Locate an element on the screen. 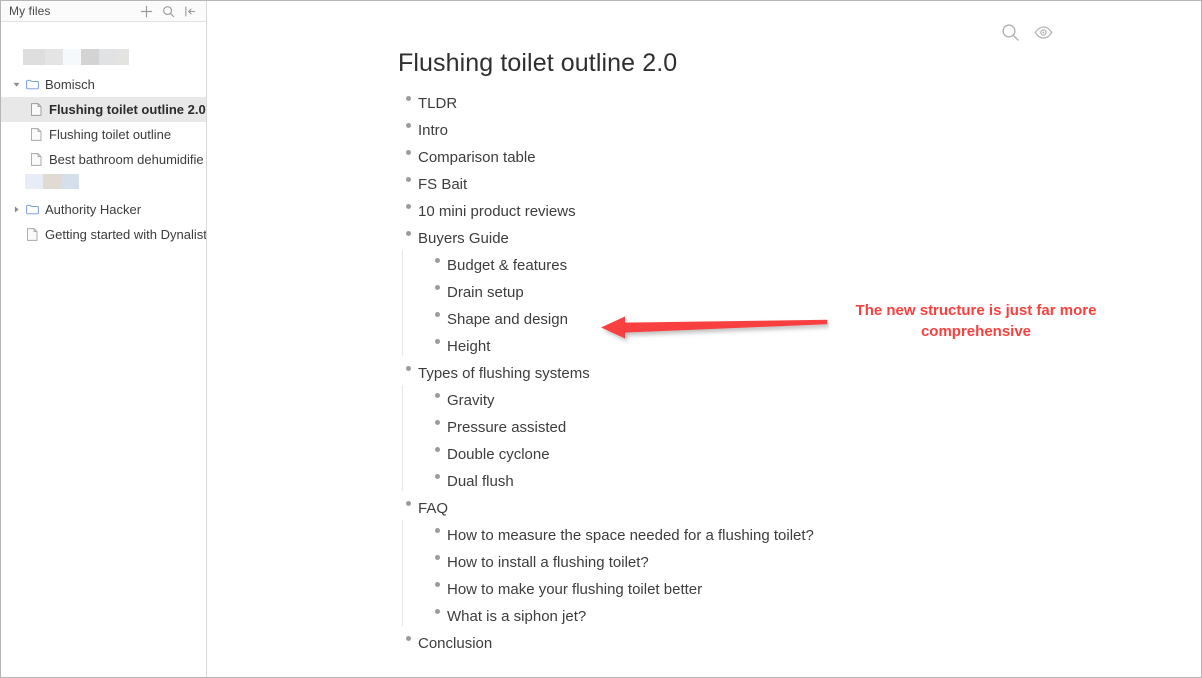  page-title: Flushing toilet outline 2.0 is located at coordinates (538, 63).